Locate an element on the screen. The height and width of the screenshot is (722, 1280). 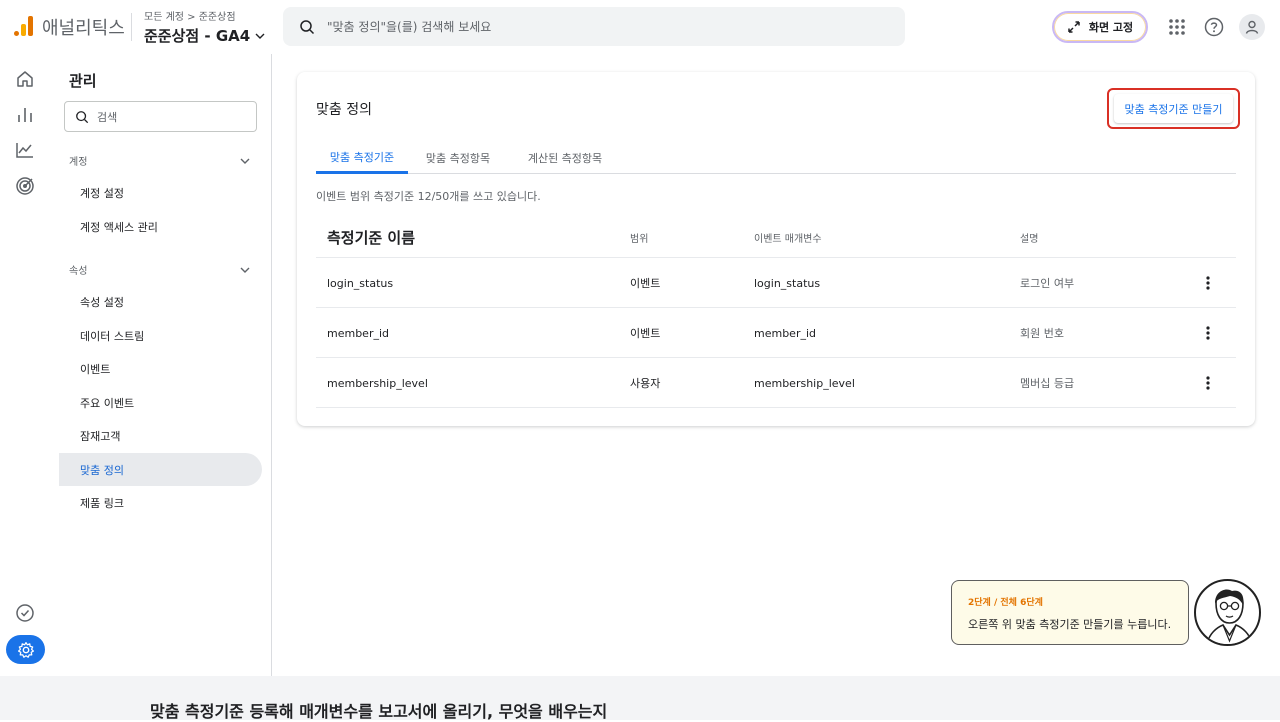
search-placeholder: "맞춤 정의"을(를) 검색해 보세요 is located at coordinates (409, 27).